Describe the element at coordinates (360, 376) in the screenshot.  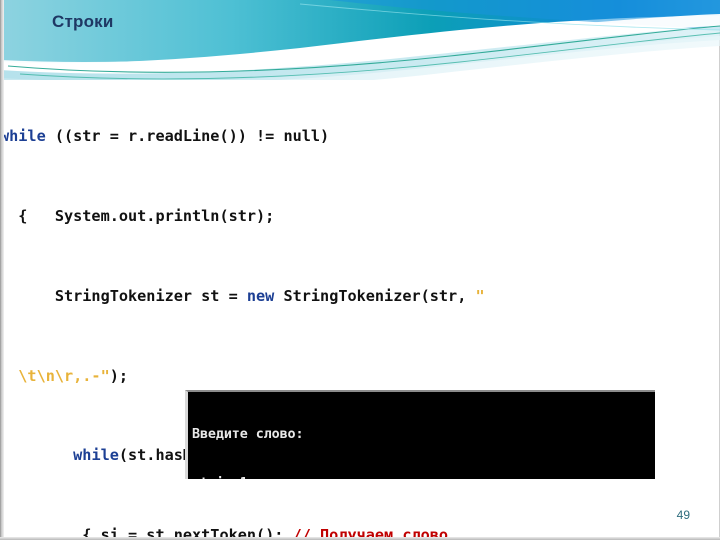
I see `code-line: \t\n\r,.-");` at that location.